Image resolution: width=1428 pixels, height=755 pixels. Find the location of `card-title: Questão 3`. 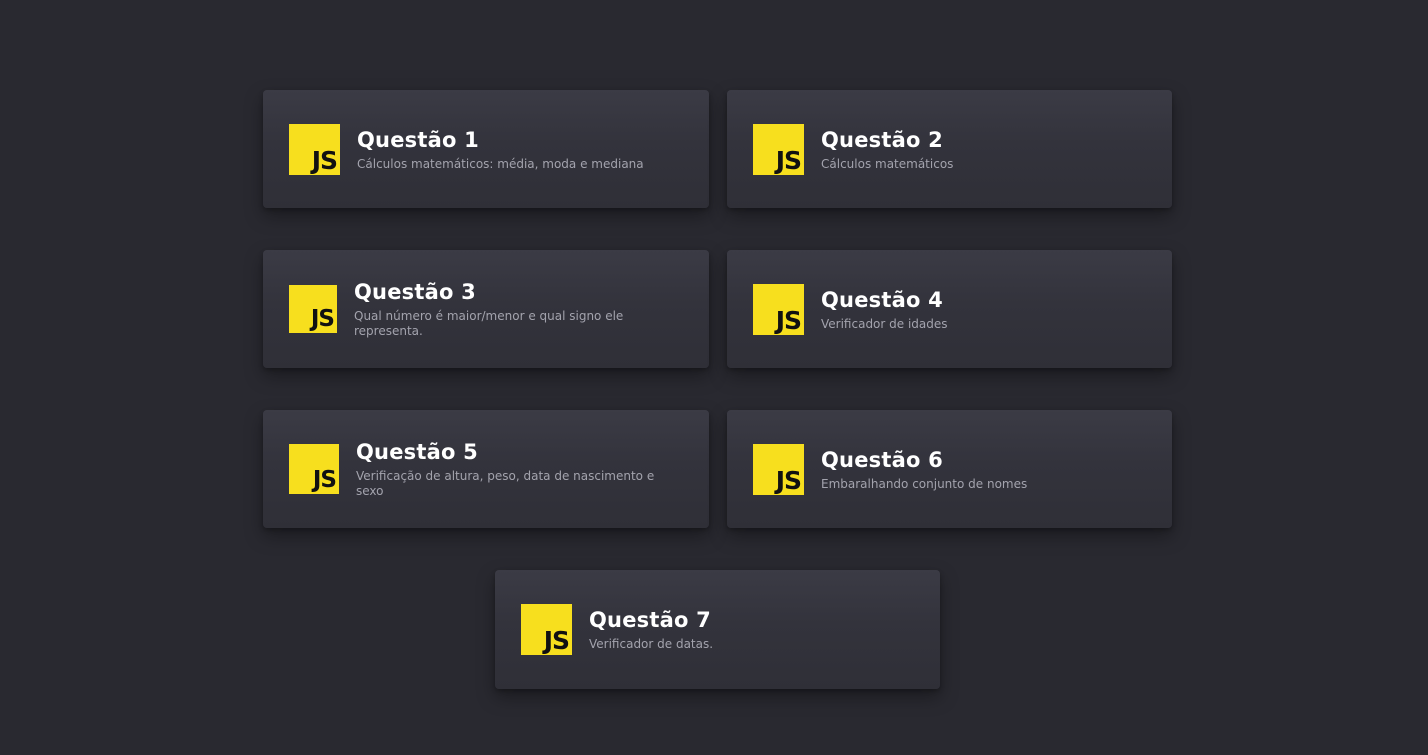

card-title: Questão 3 is located at coordinates (415, 292).